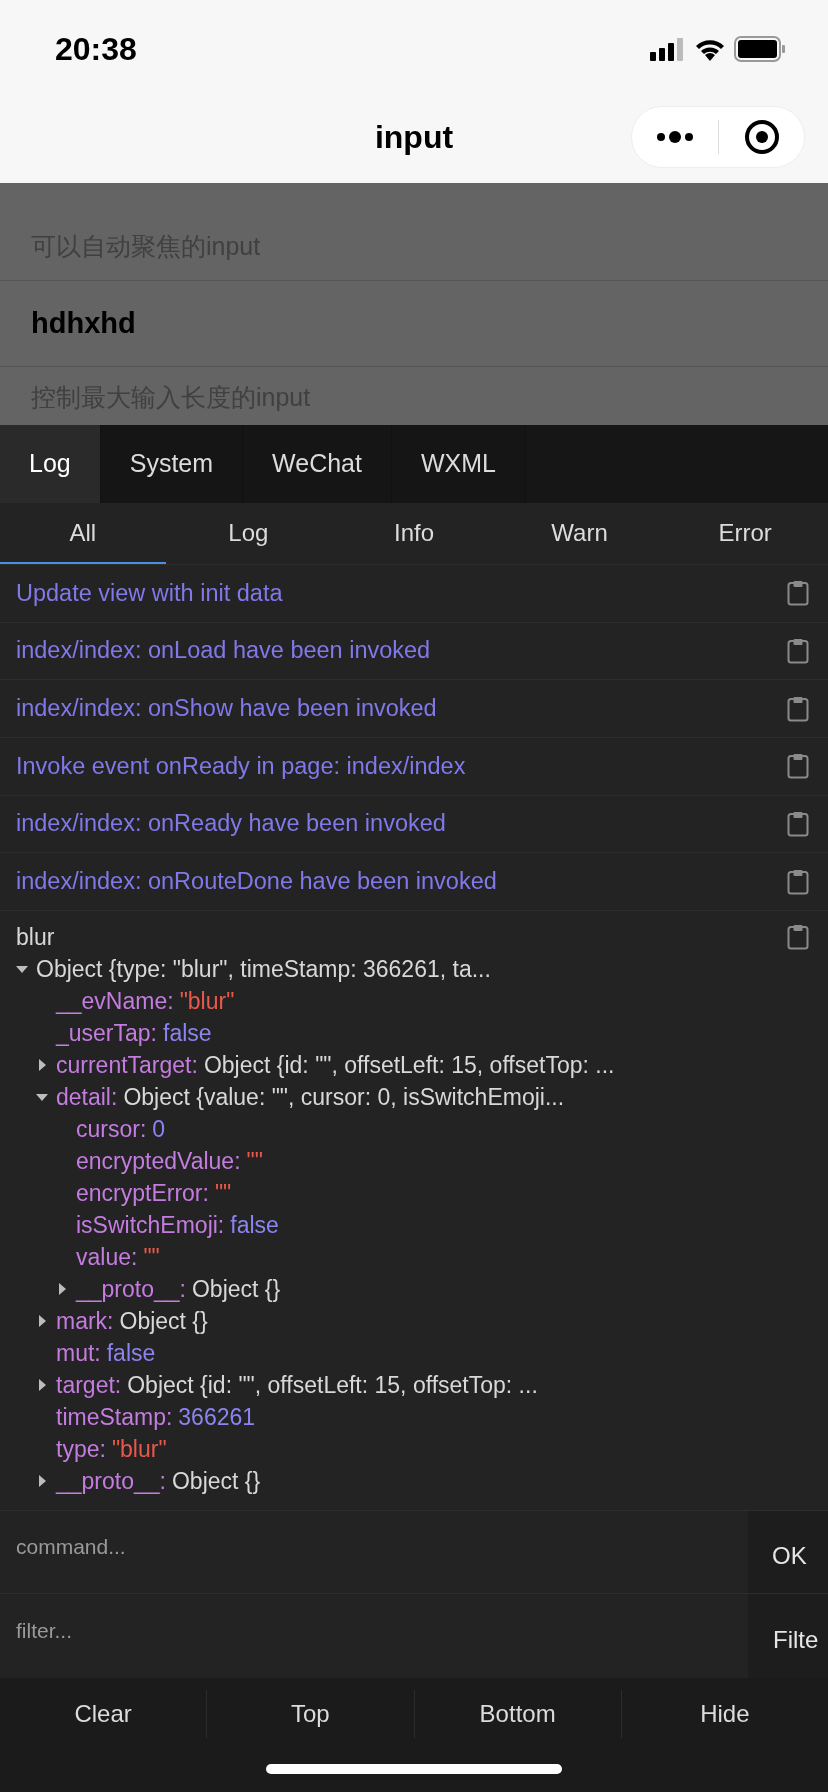  What do you see at coordinates (96, 49) in the screenshot?
I see `status-time: 20:38` at bounding box center [96, 49].